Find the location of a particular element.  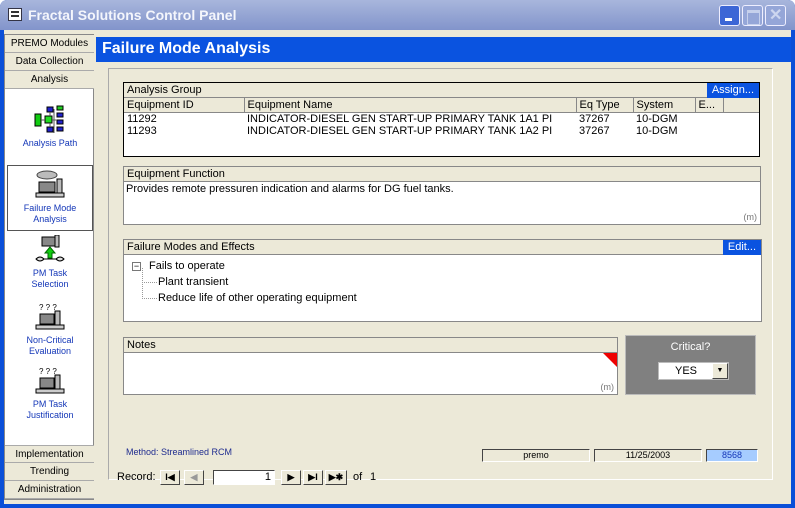

failure-modes-title: Failure Modes and Effects is located at coordinates (442, 247).